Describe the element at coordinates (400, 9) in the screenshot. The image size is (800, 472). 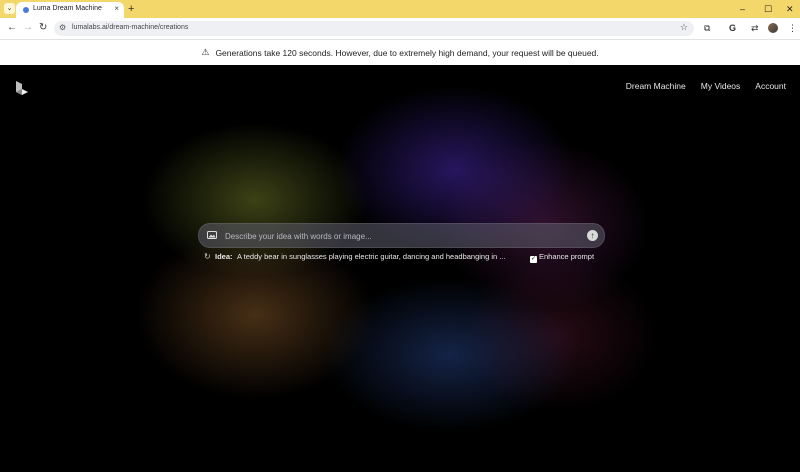
I see `browser-tab-strip: ⌄ Luma Dream Machine × + – ☐ ✕` at that location.